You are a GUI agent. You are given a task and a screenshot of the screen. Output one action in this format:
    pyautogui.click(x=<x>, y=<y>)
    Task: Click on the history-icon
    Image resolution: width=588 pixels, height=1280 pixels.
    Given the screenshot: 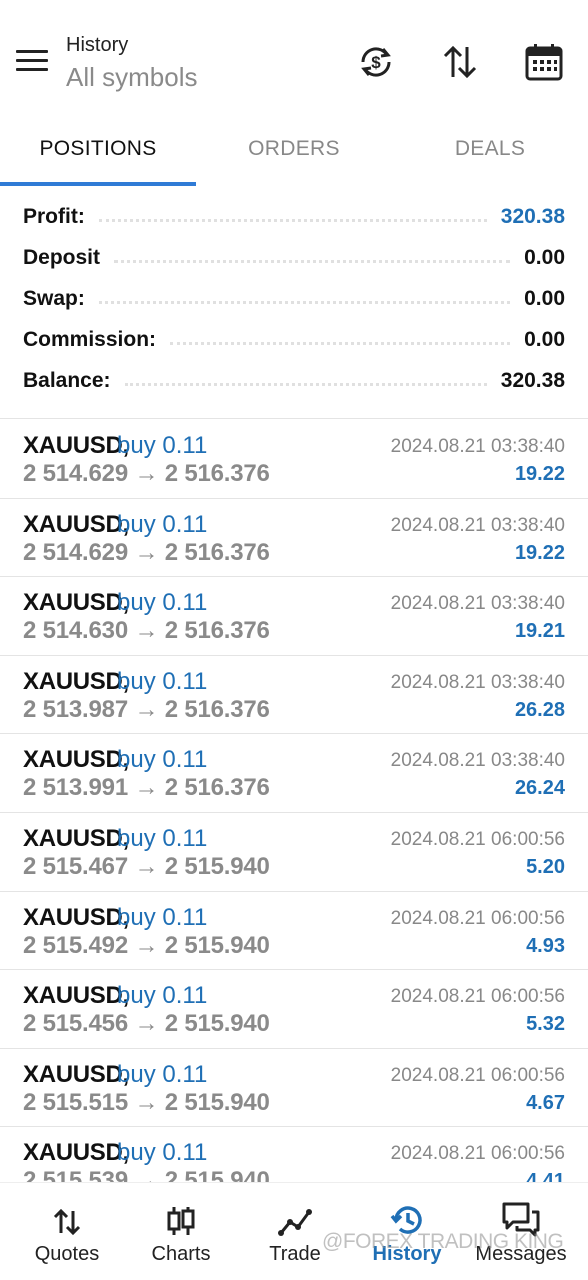 What is the action you would take?
    pyautogui.click(x=407, y=1210)
    